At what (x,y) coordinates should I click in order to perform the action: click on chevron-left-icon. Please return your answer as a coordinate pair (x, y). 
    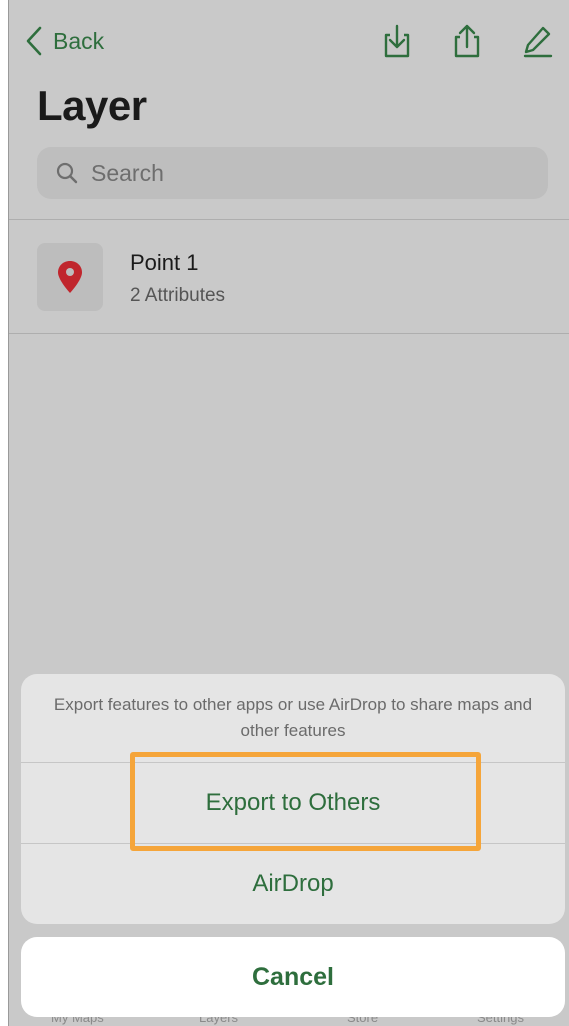
    Looking at the image, I should click on (34, 41).